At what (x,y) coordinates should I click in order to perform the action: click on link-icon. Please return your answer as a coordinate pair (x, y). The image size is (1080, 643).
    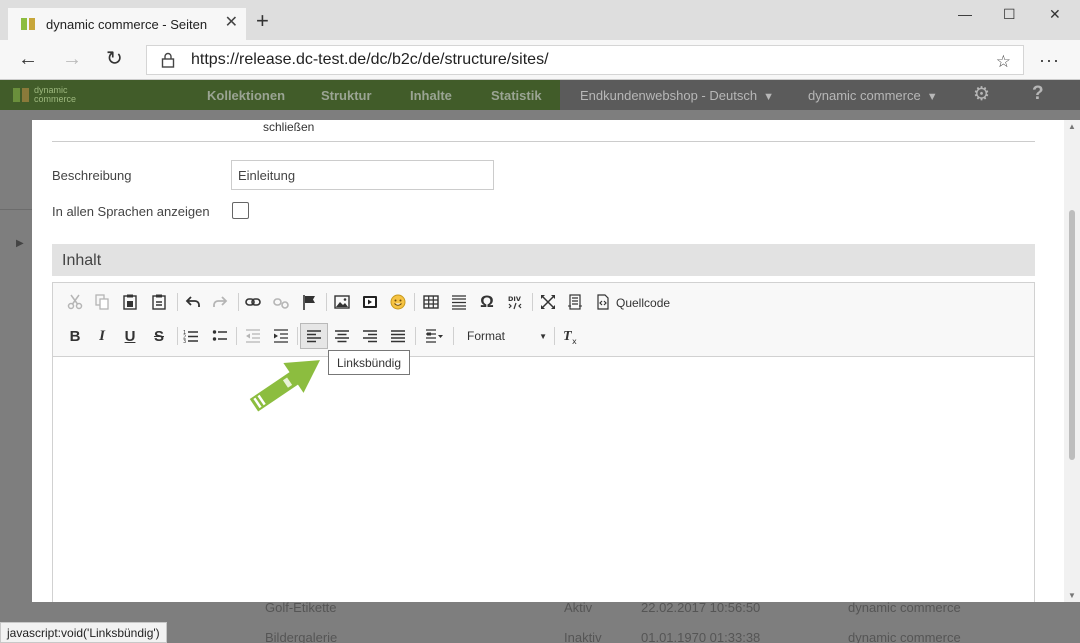
    Looking at the image, I should click on (253, 302).